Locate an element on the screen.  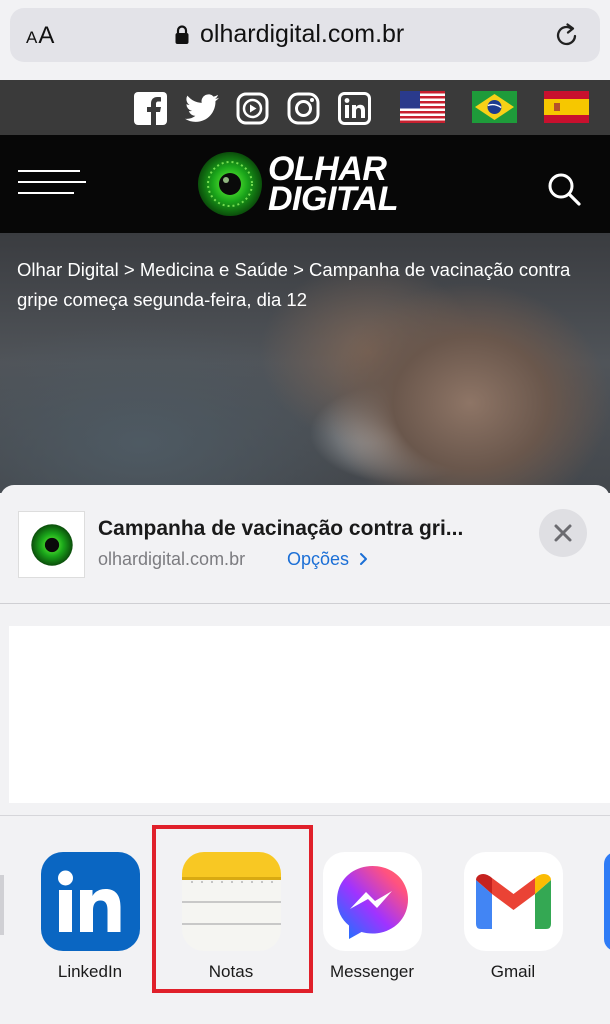
gmail-logo-icon is located at coordinates (513, 901).